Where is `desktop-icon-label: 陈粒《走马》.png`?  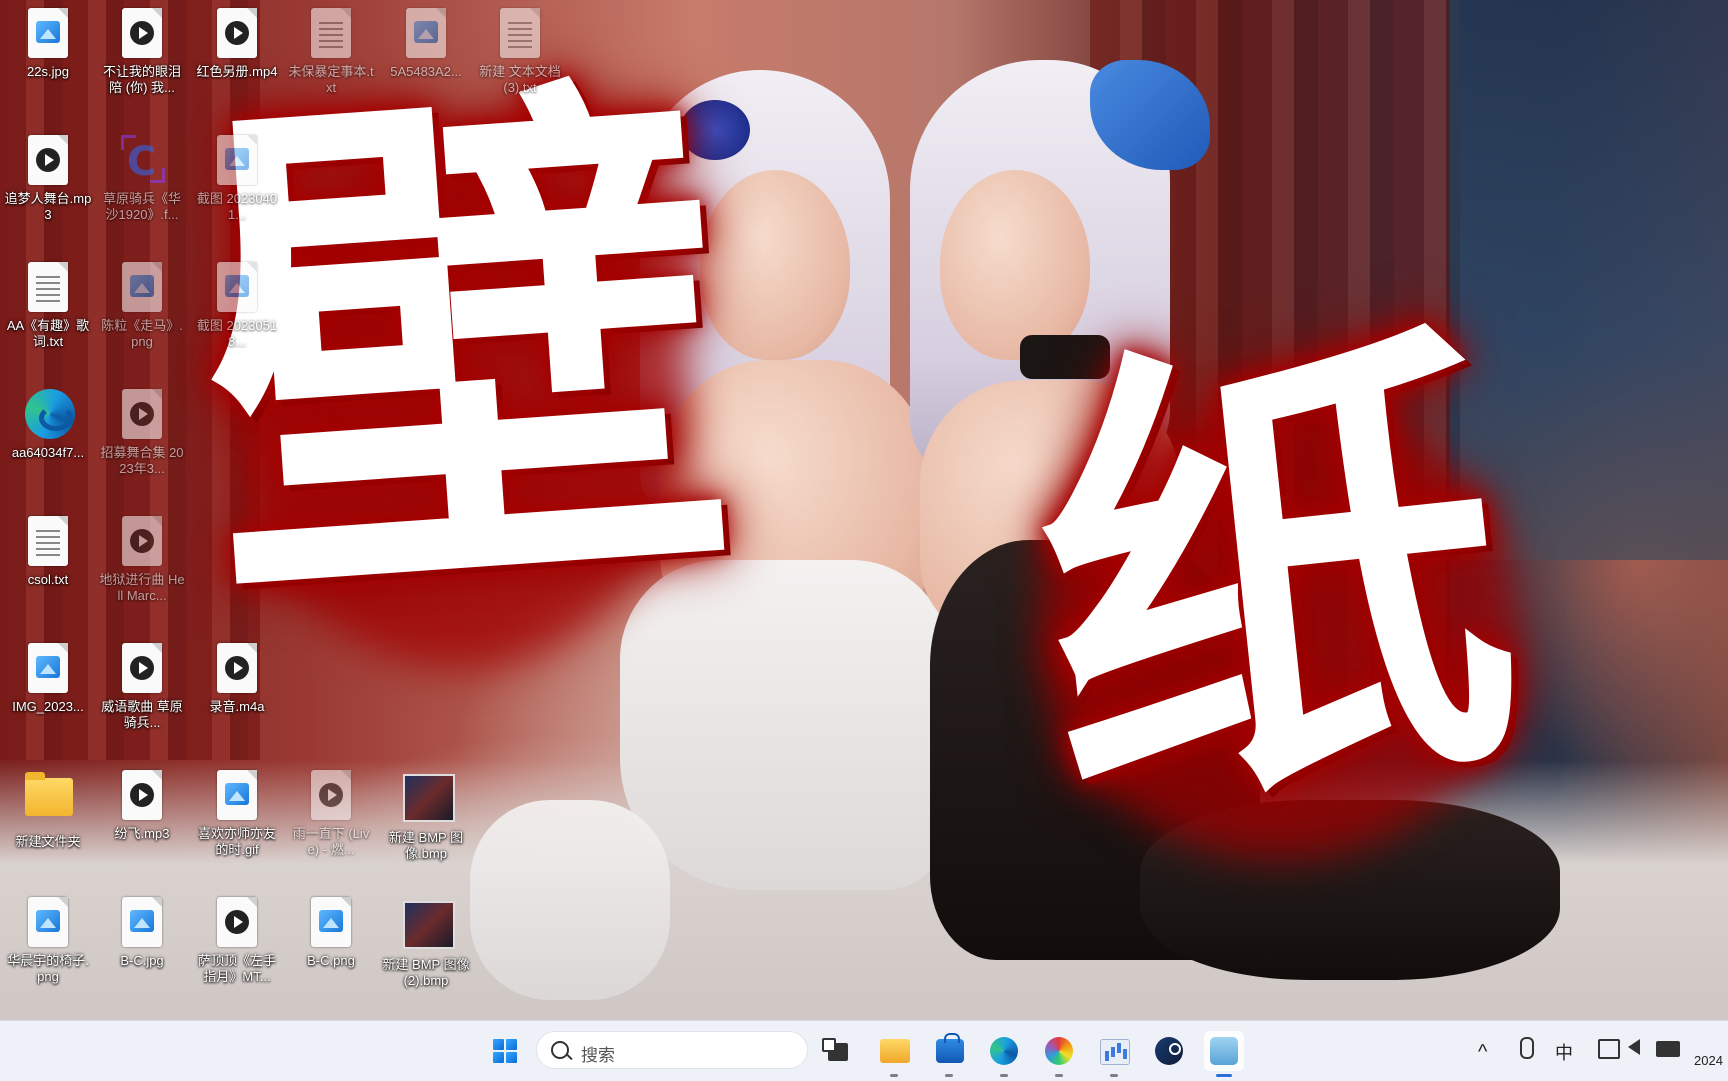
desktop-icon-label: 陈粒《走马》.png is located at coordinates (142, 333).